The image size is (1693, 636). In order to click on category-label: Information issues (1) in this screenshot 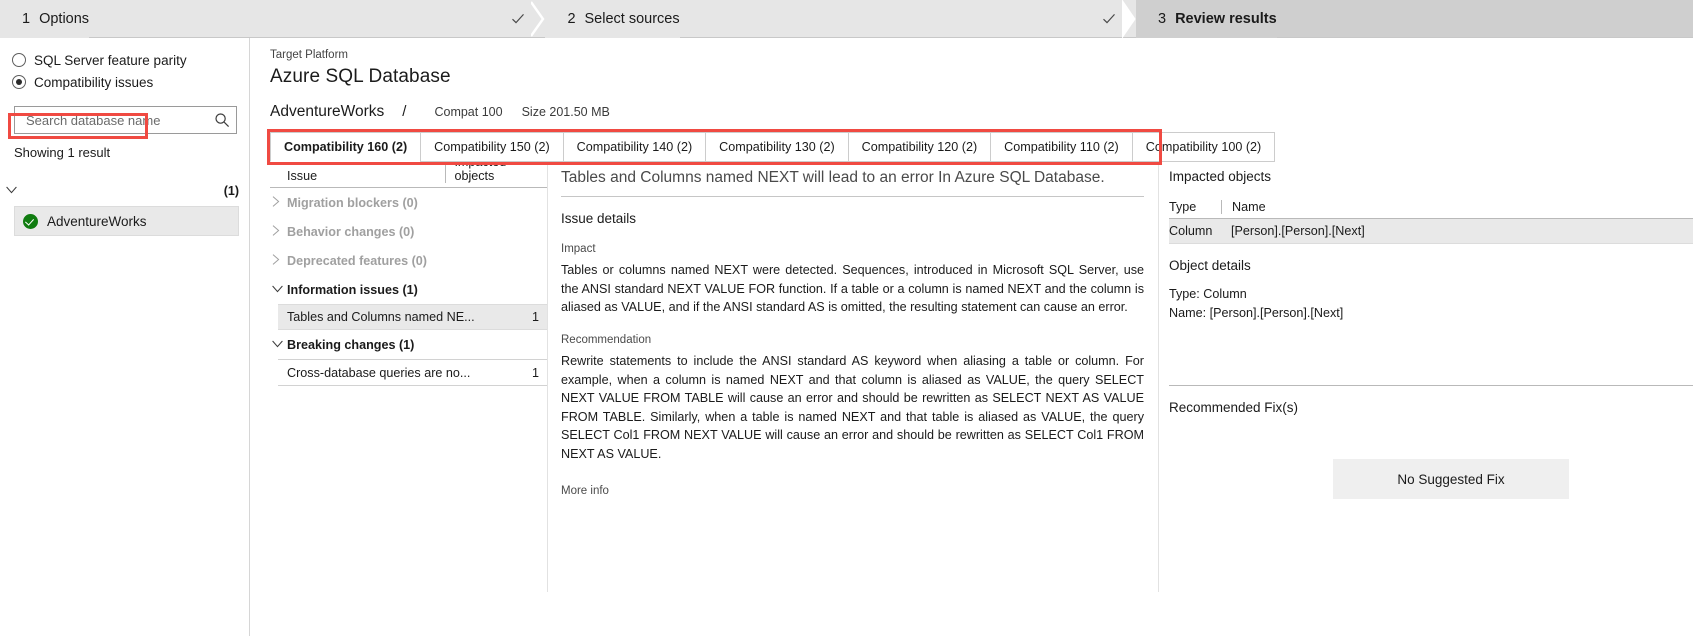, I will do `click(352, 290)`.